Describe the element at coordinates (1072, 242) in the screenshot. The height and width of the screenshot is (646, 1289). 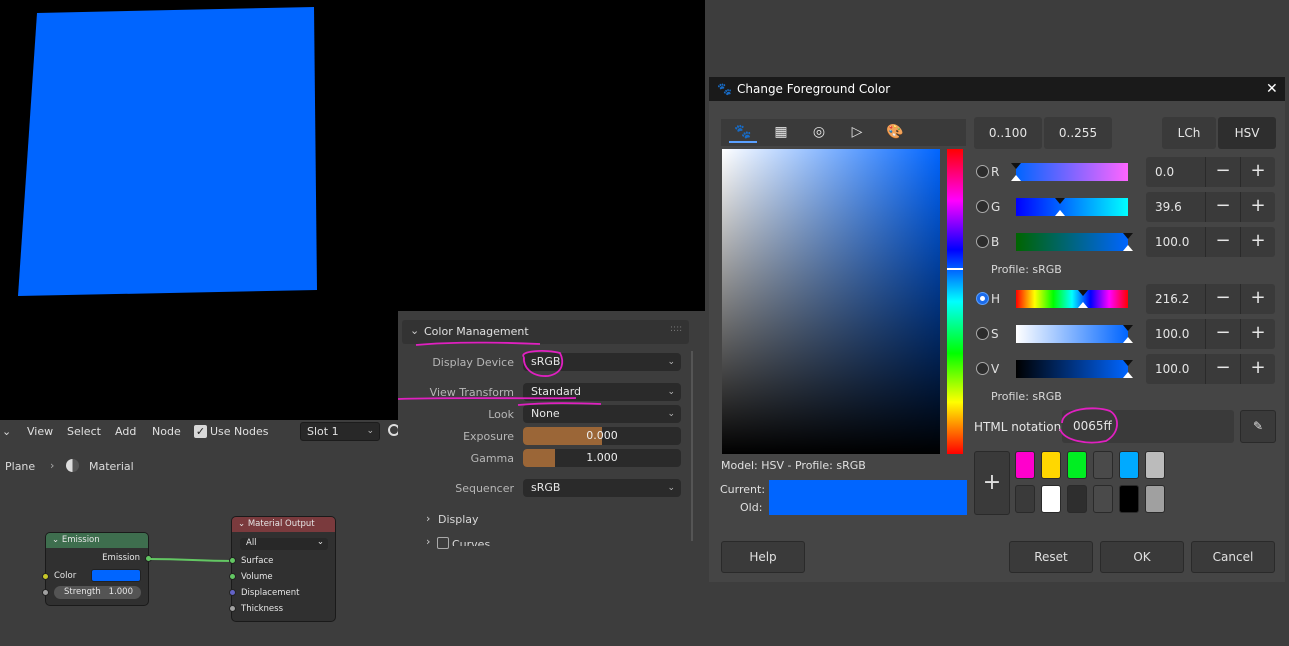
I see `b-slider` at that location.